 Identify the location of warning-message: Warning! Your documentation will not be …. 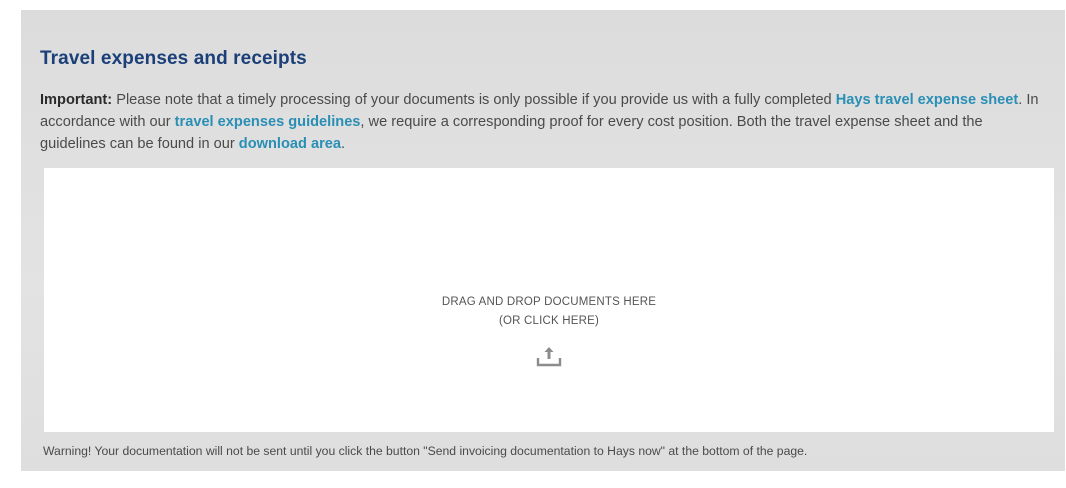
(425, 451).